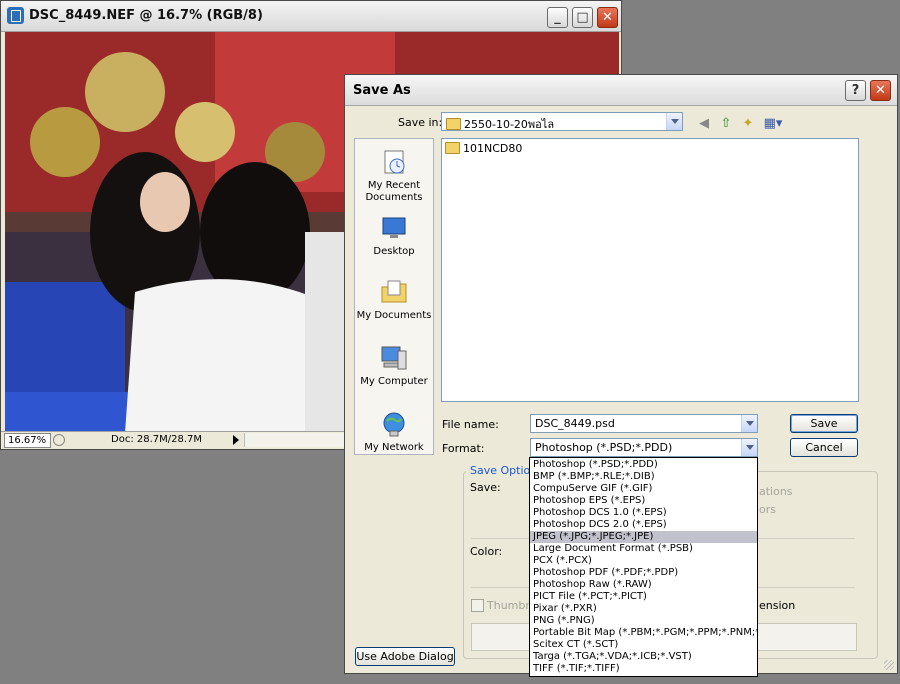  I want to click on document-titlebar: DSC_8449.NEF @ 16.7% (RGB/8) _ □ ✕, so click(311, 16).